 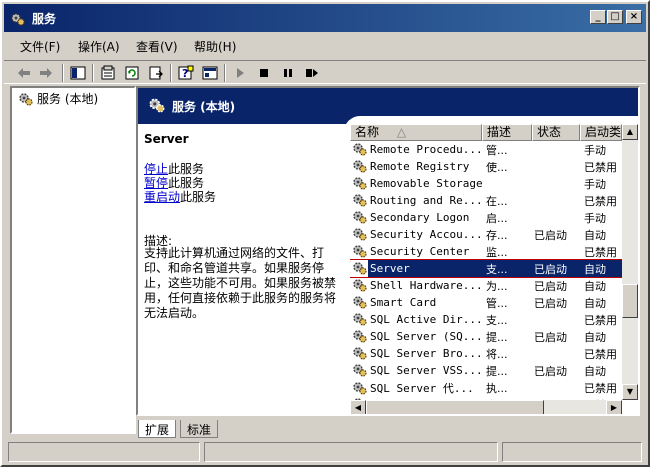 What do you see at coordinates (486, 149) in the screenshot?
I see `service-row: Remote Procedu... 管... 手动` at bounding box center [486, 149].